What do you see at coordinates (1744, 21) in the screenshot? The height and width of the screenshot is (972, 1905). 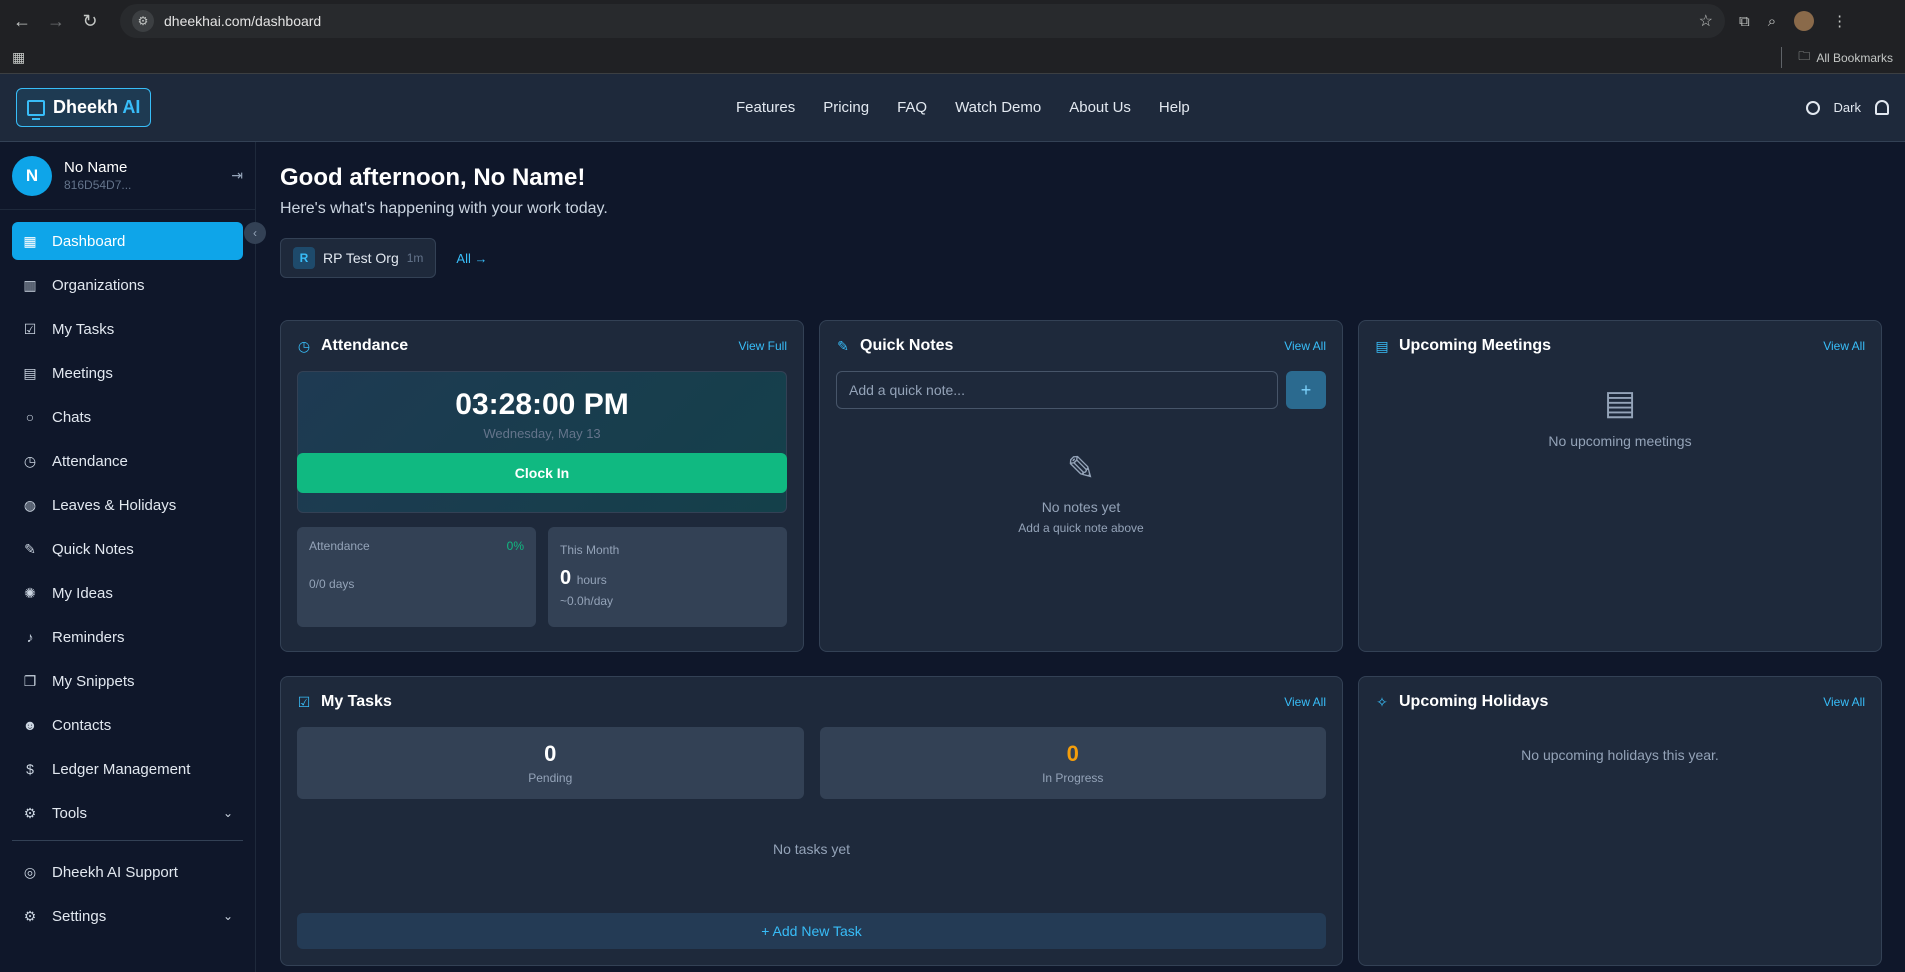 I see `extensions-icon: ⧉` at bounding box center [1744, 21].